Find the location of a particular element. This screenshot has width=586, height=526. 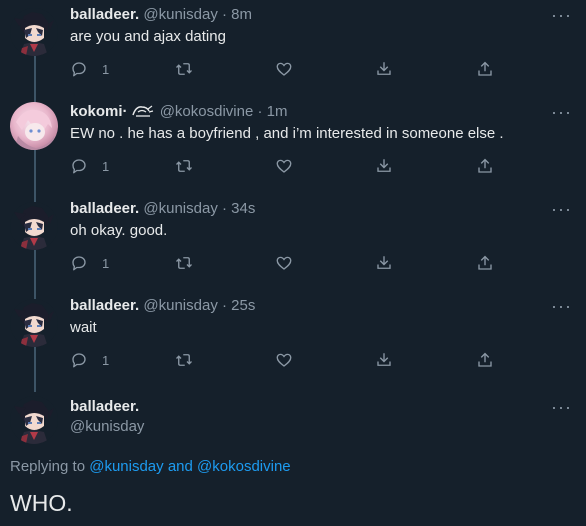

tweet-text: are you and ajax dating is located at coordinates (148, 36).